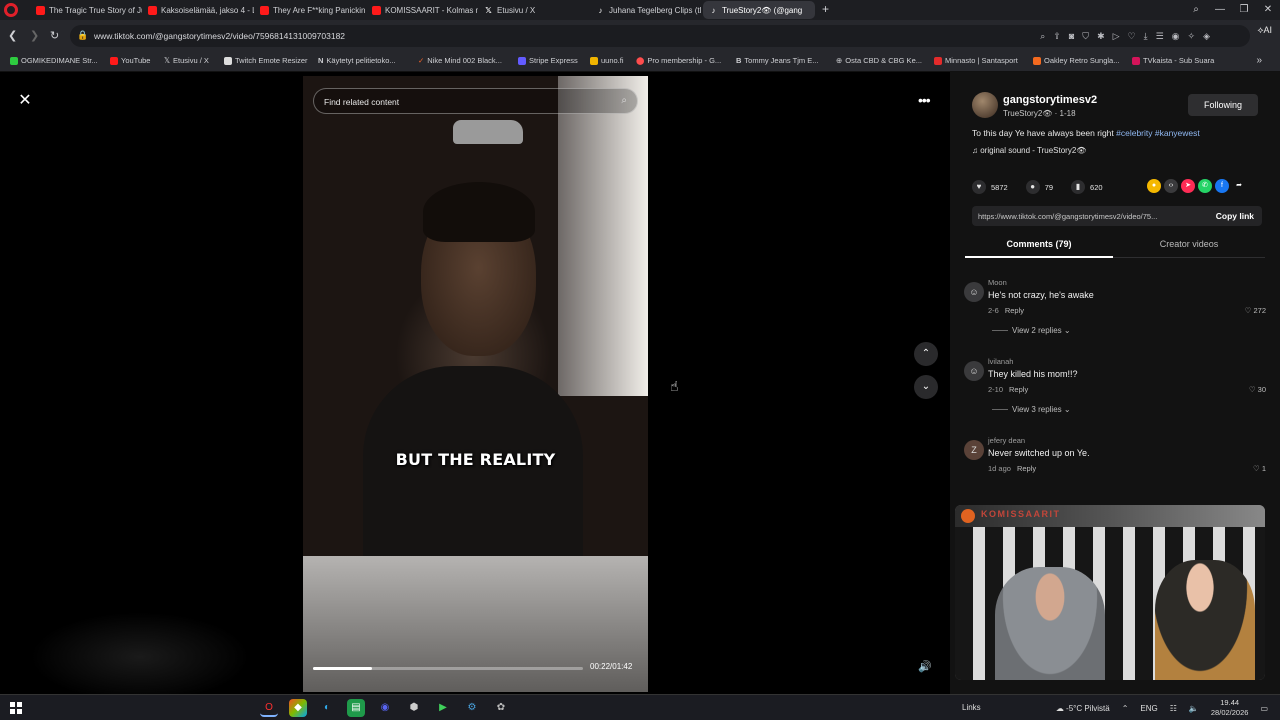 This screenshot has height=720, width=1280. I want to click on speaker-icon: 🔈, so click(1194, 708).